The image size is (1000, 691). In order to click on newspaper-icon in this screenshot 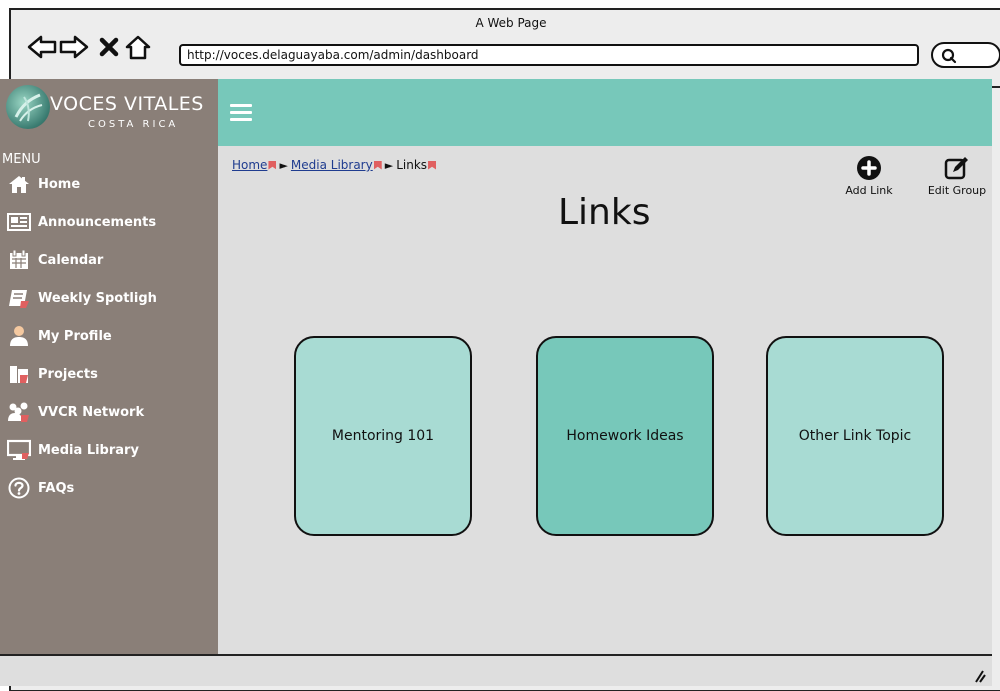, I will do `click(19, 222)`.